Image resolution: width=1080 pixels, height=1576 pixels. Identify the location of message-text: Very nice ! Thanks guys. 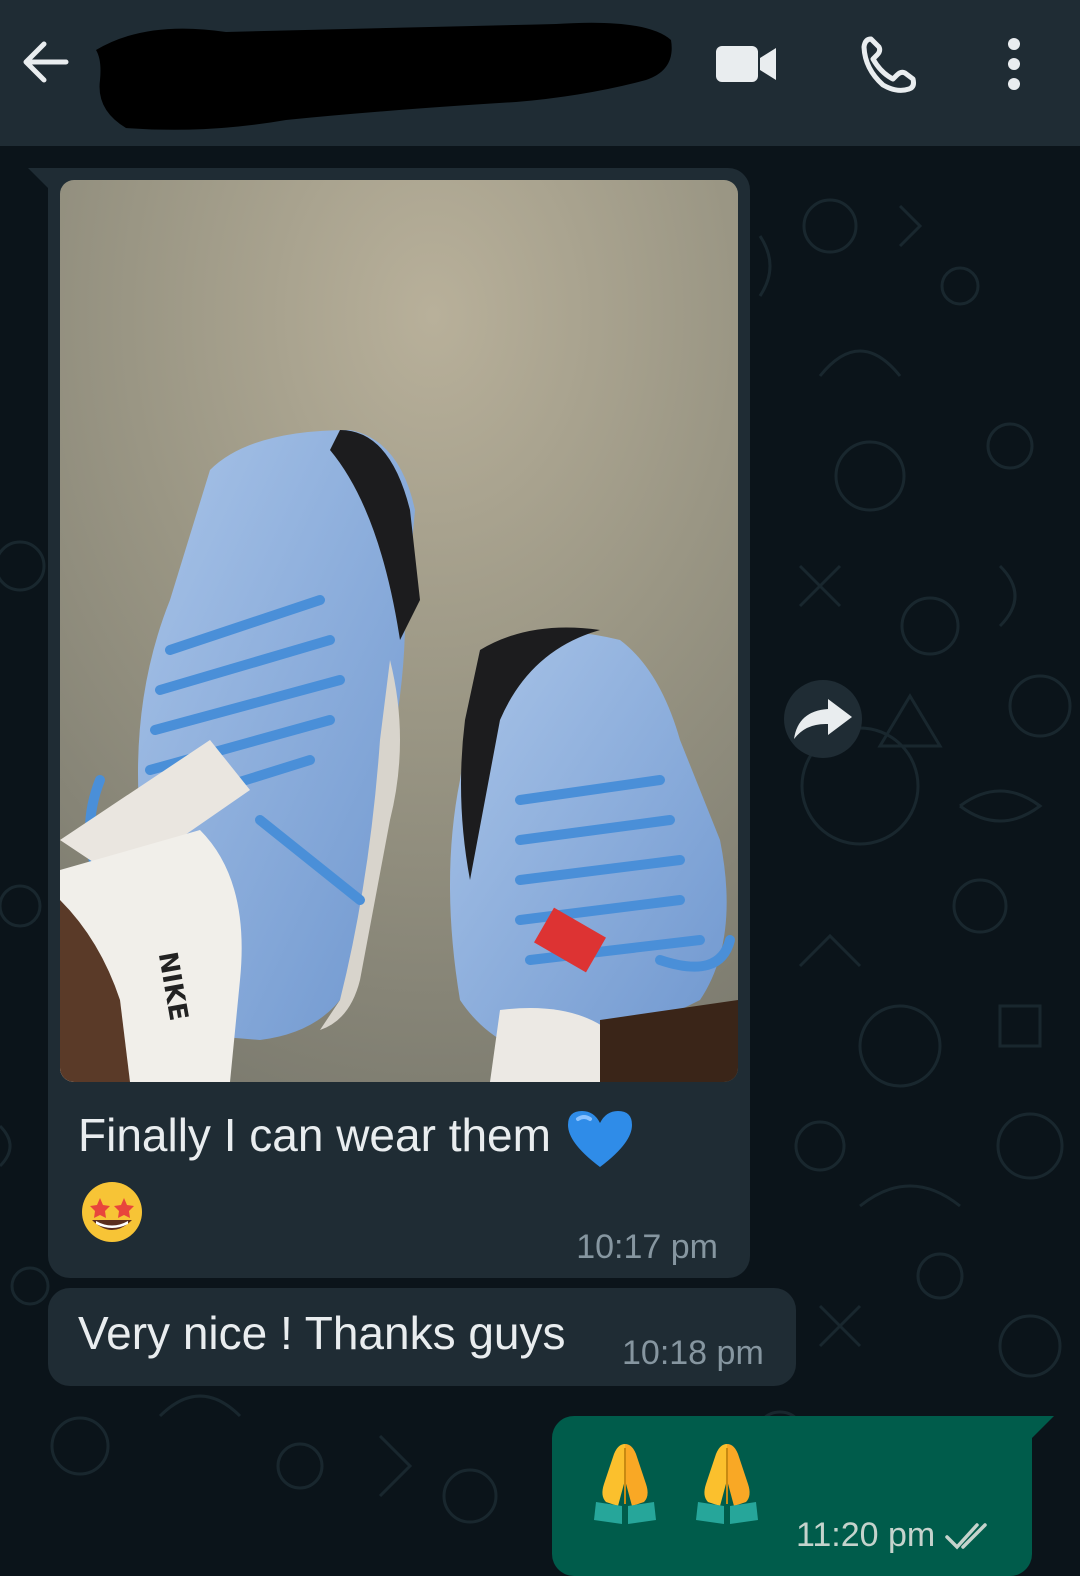
(322, 1333).